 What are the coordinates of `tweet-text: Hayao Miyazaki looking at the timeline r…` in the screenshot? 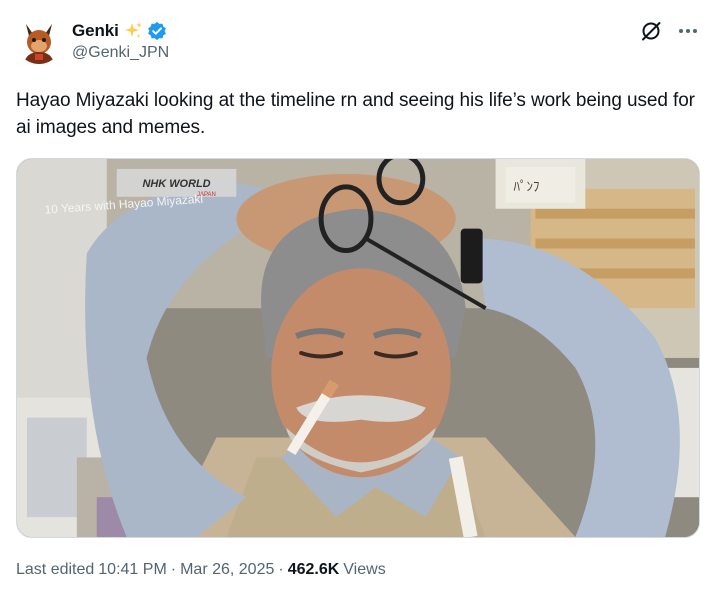 It's located at (355, 114).